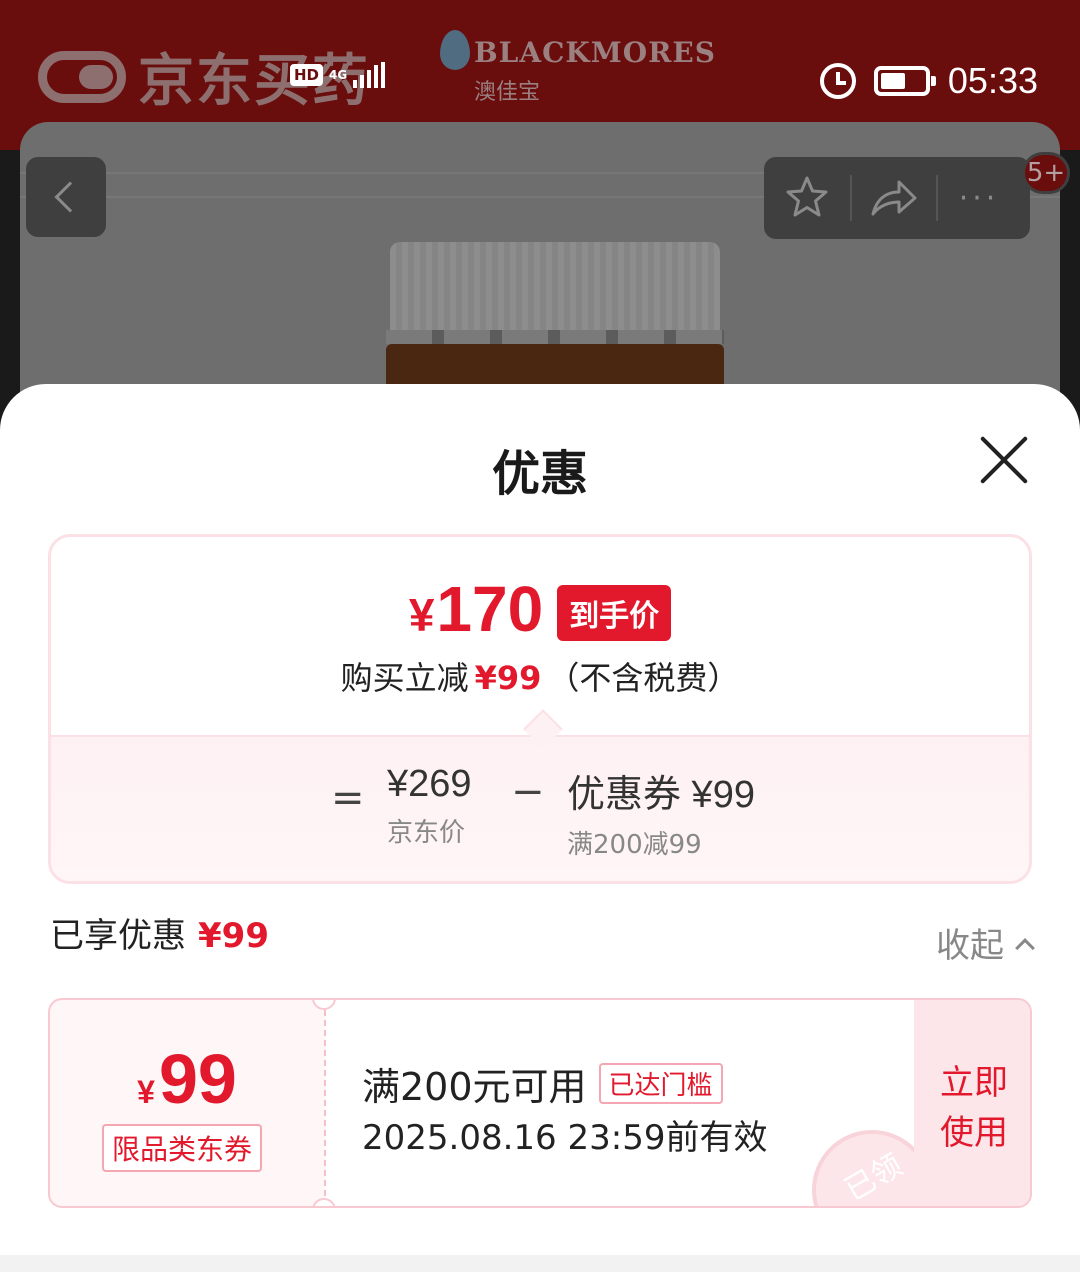  What do you see at coordinates (118, 936) in the screenshot?
I see `enjoyed-label: 已享优惠` at bounding box center [118, 936].